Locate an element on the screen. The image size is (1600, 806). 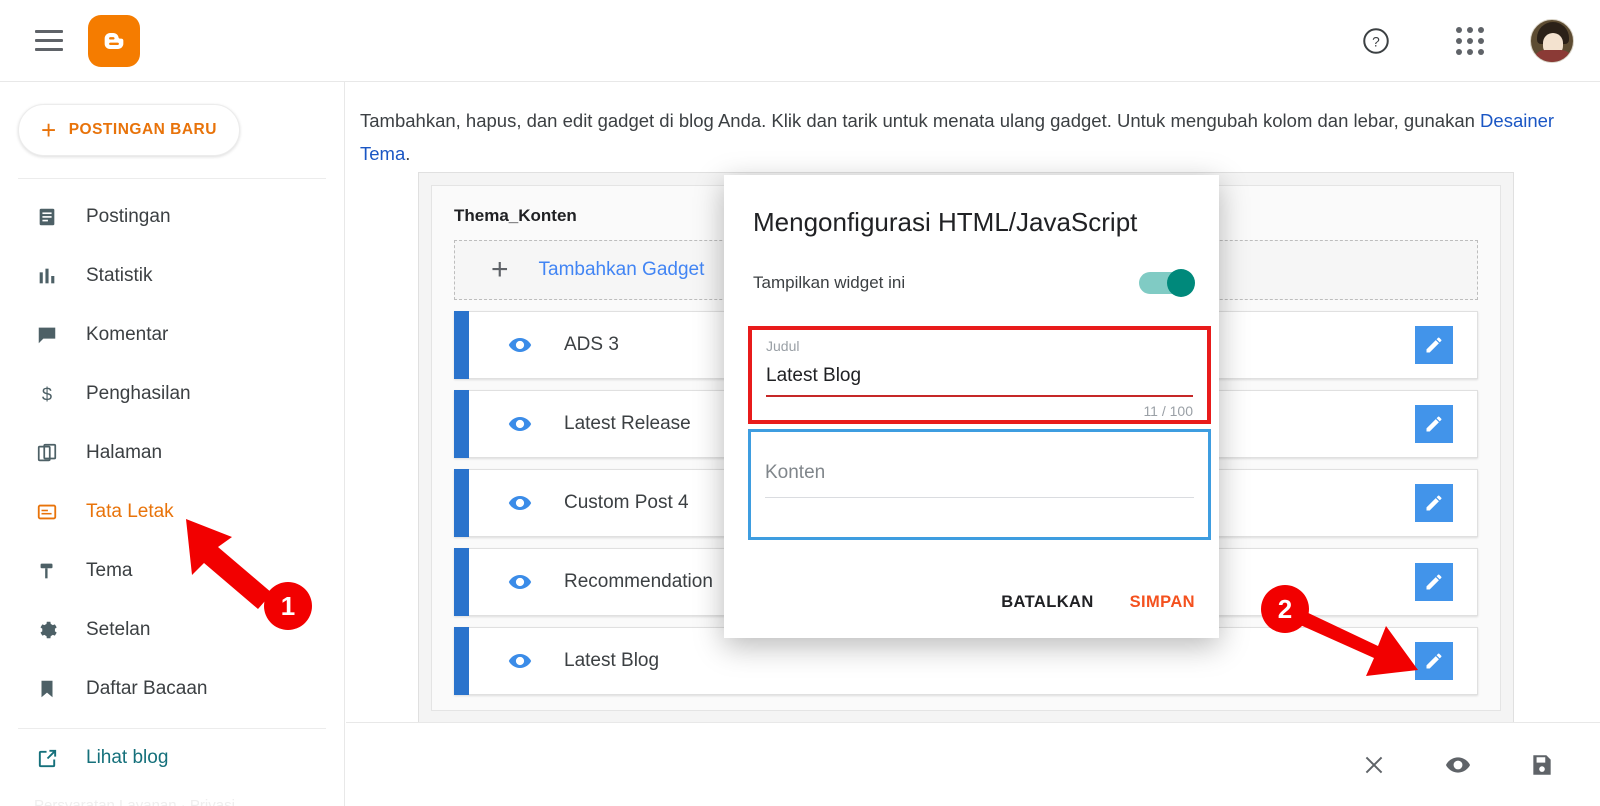
gadget-name: ADS 3 is located at coordinates (591, 344).